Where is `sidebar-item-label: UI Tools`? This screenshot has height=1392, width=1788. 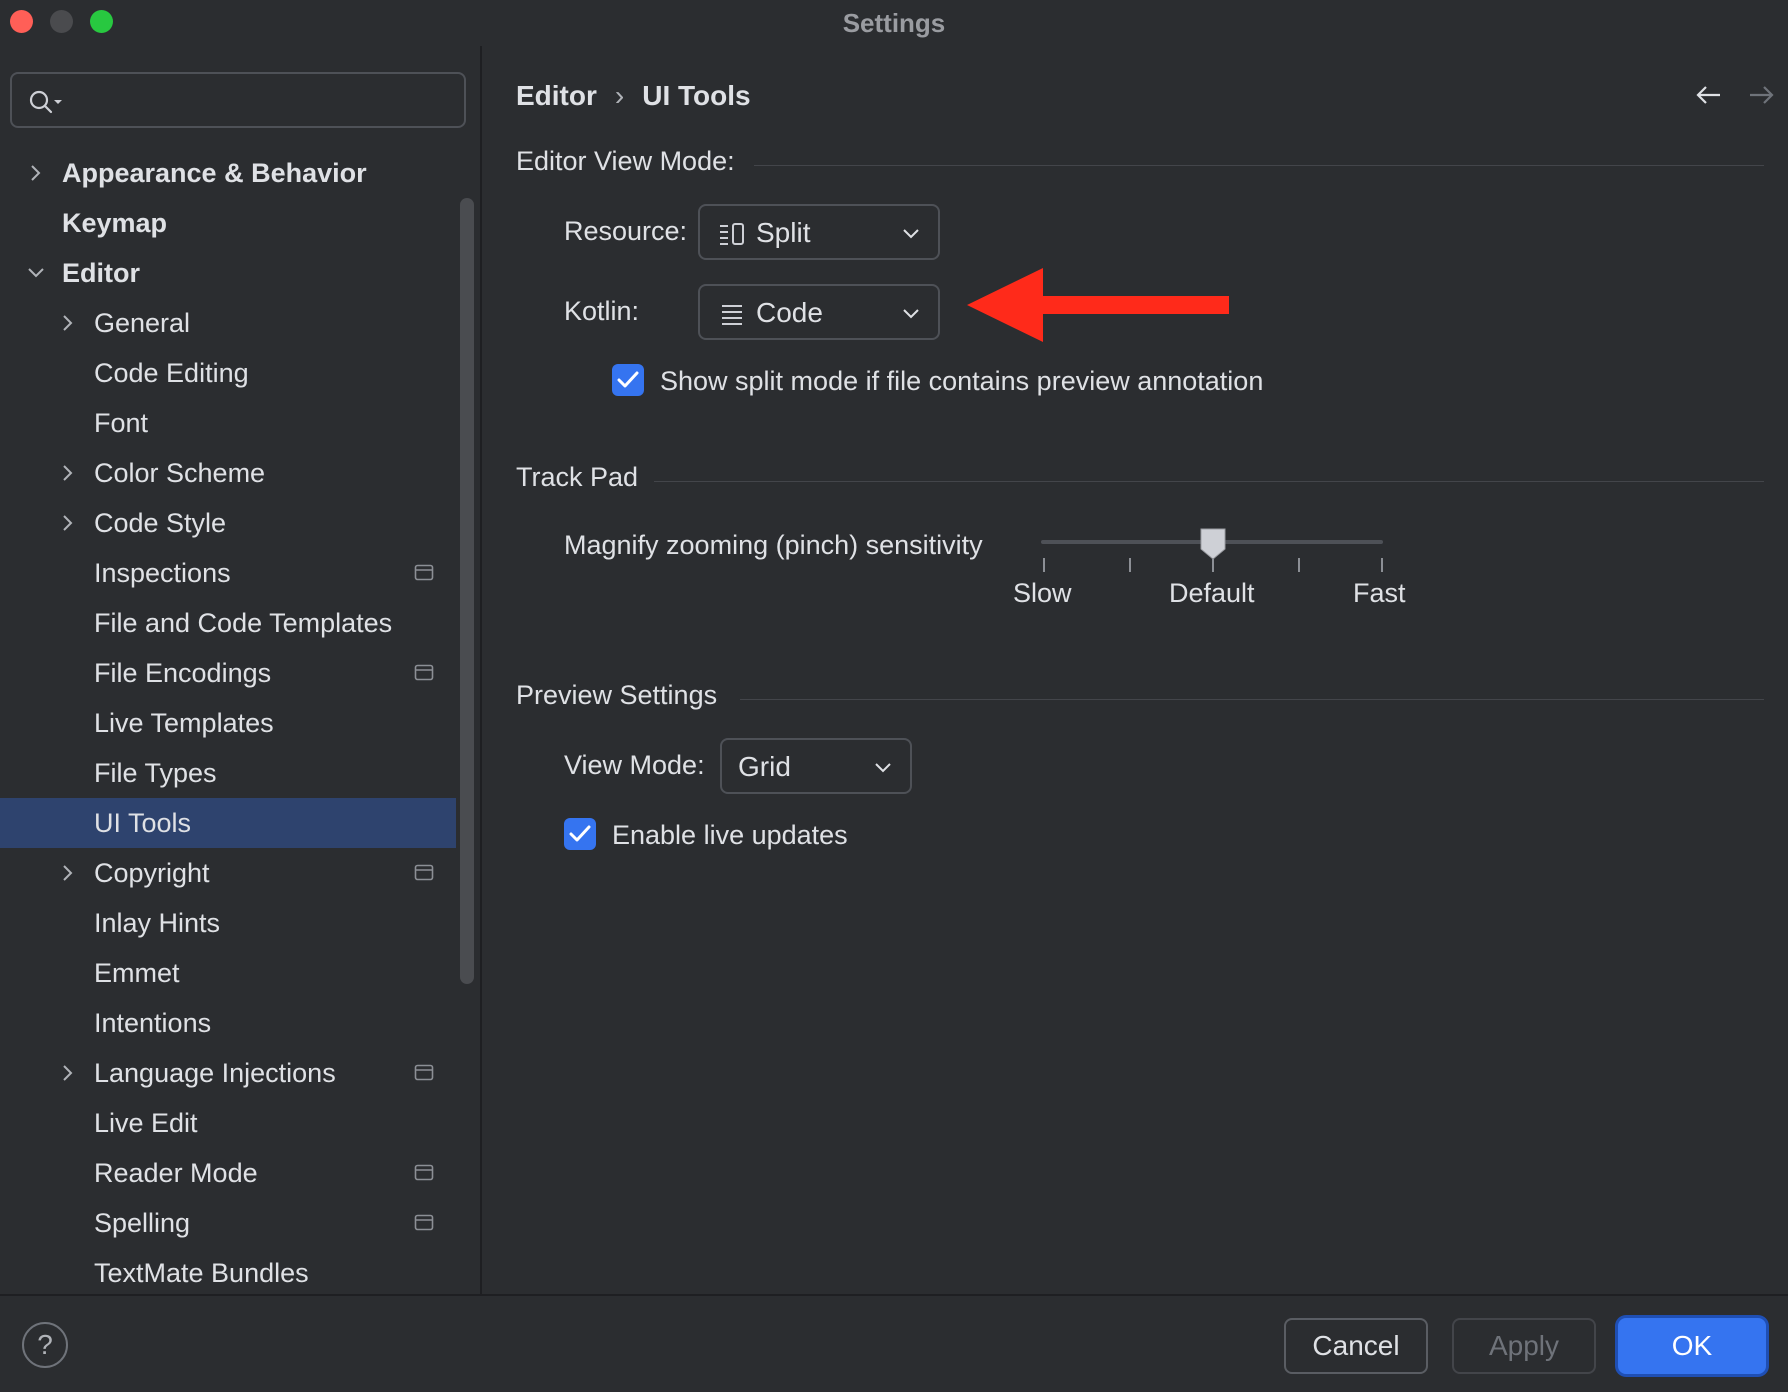
sidebar-item-label: UI Tools is located at coordinates (143, 823).